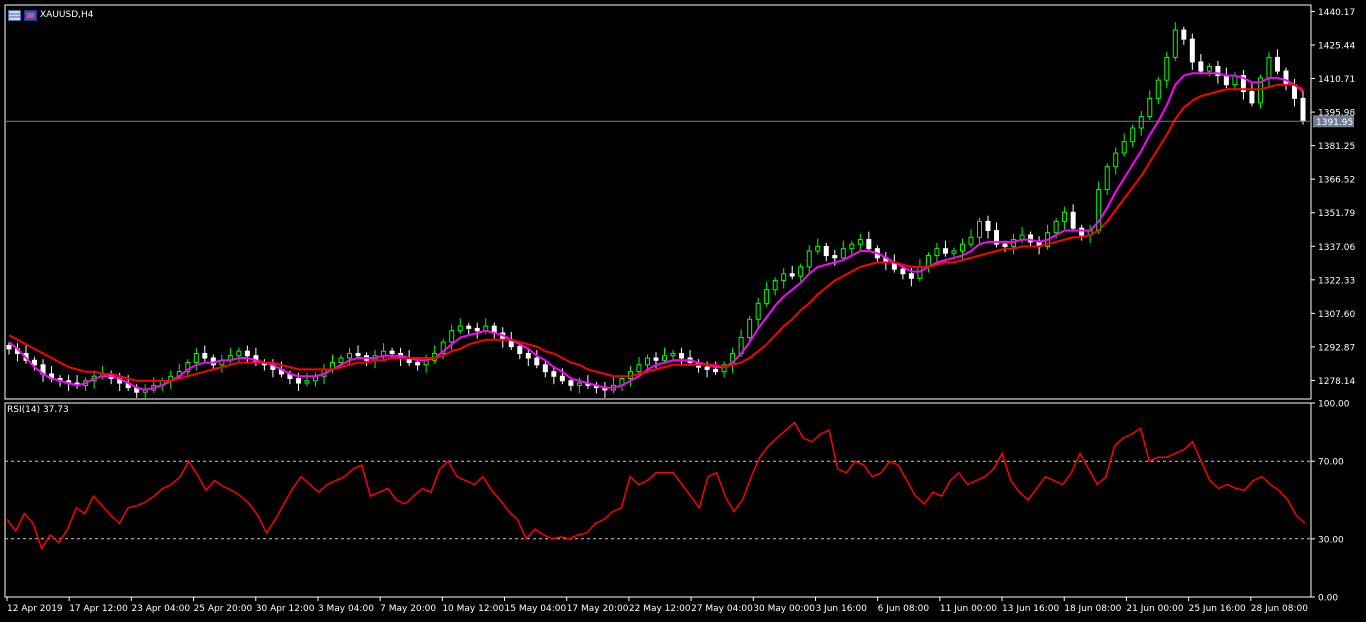 This screenshot has height=622, width=1366. What do you see at coordinates (1154, 609) in the screenshot?
I see `time-tick-label: 21 Jun 00:00` at bounding box center [1154, 609].